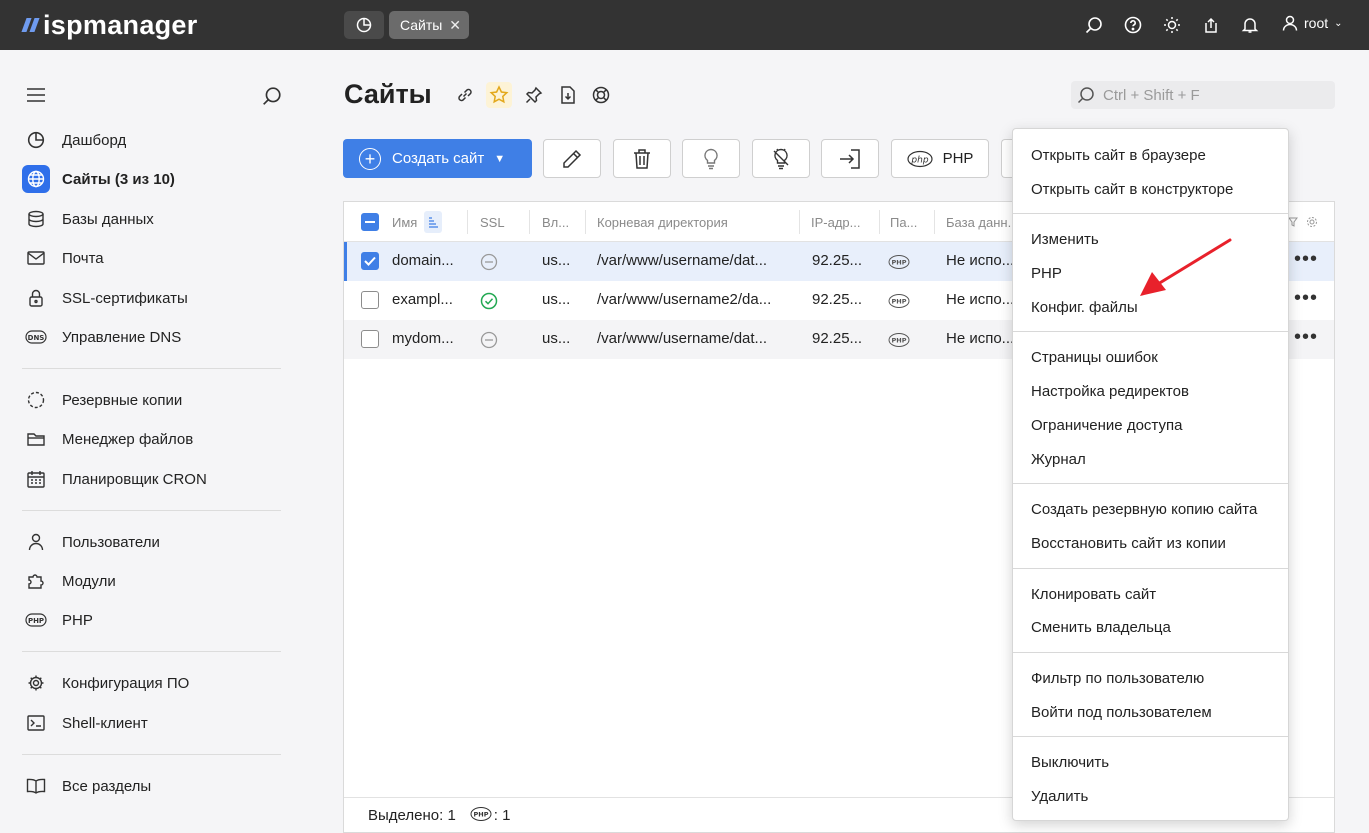  What do you see at coordinates (465, 95) in the screenshot?
I see `link-icon` at bounding box center [465, 95].